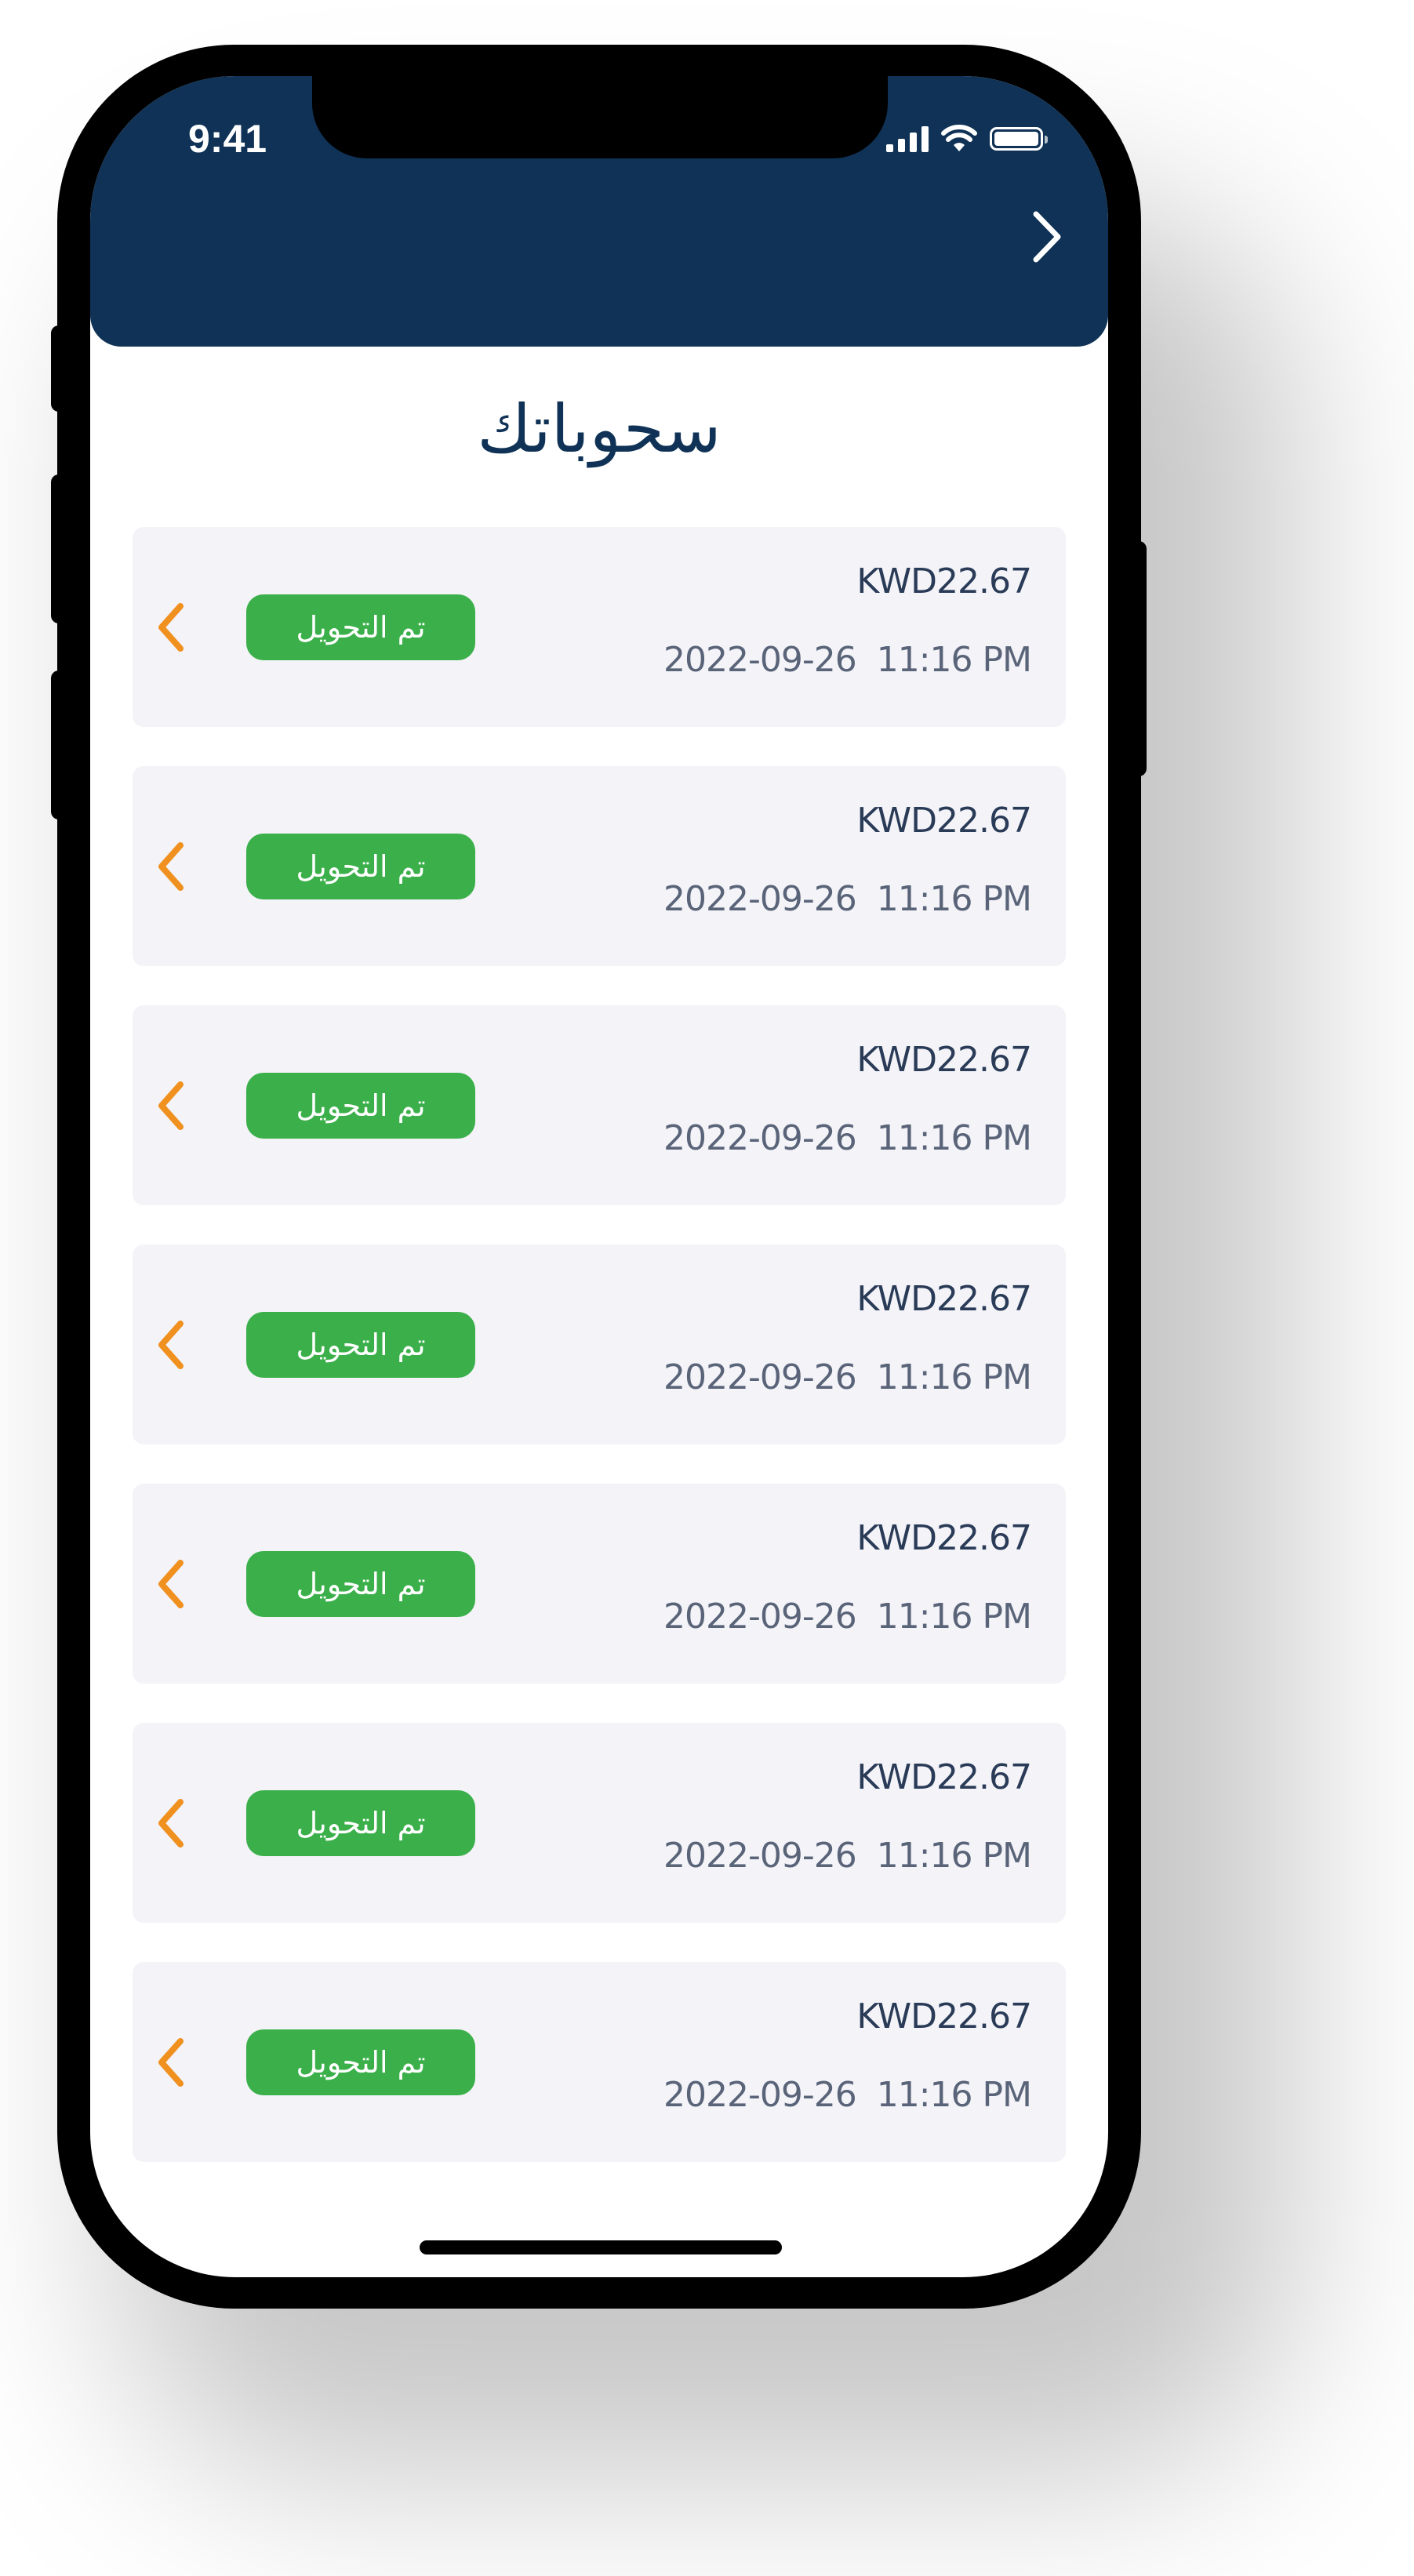 The width and height of the screenshot is (1414, 2576). What do you see at coordinates (601, 2247) in the screenshot?
I see `home-indicator` at bounding box center [601, 2247].